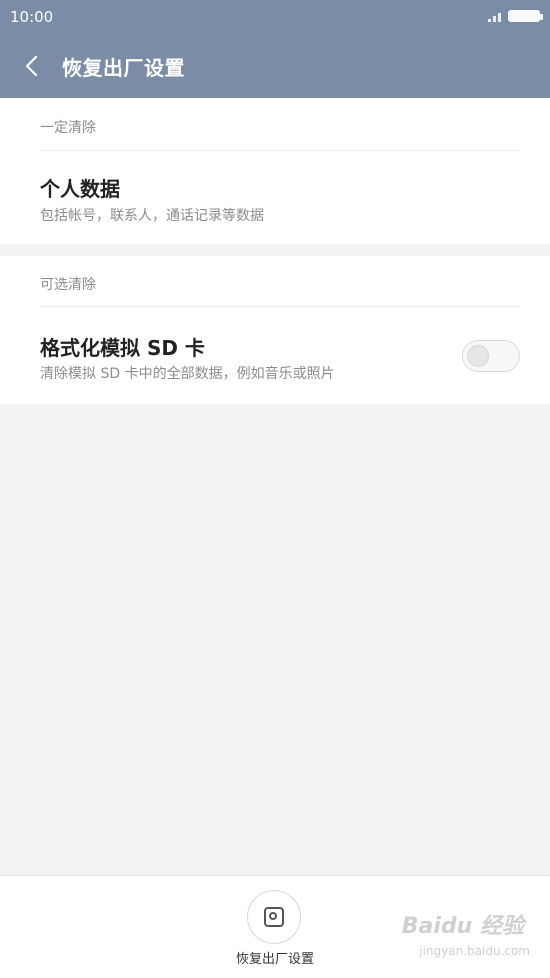  What do you see at coordinates (462, 926) in the screenshot?
I see `watermark: Baidu 经验` at bounding box center [462, 926].